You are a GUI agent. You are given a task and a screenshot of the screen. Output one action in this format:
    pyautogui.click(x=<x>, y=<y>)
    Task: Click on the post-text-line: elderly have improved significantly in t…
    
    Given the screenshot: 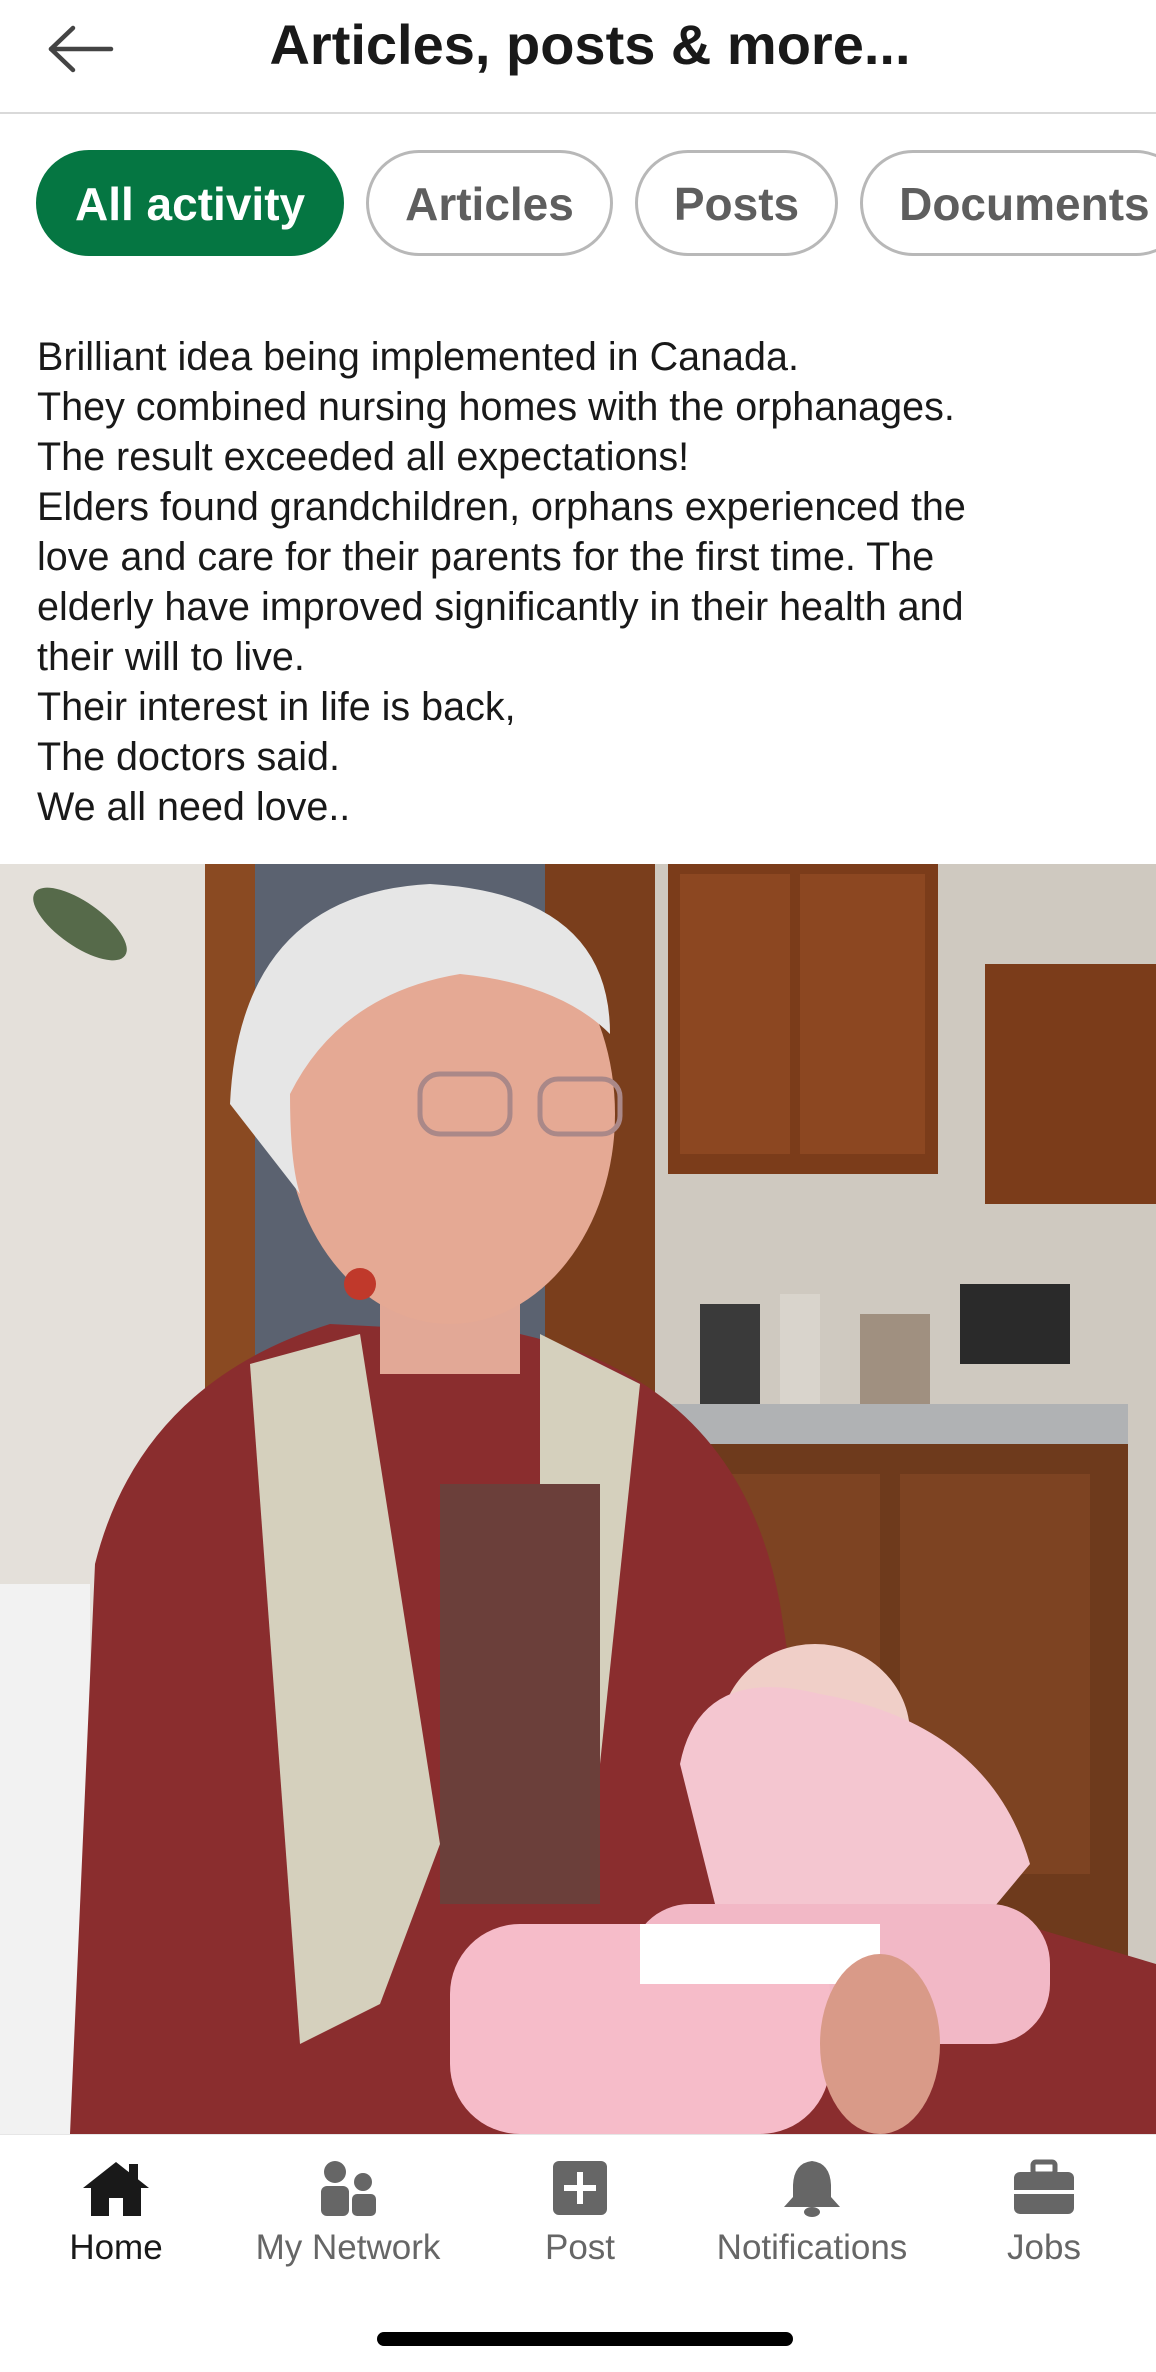 What is the action you would take?
    pyautogui.click(x=500, y=607)
    